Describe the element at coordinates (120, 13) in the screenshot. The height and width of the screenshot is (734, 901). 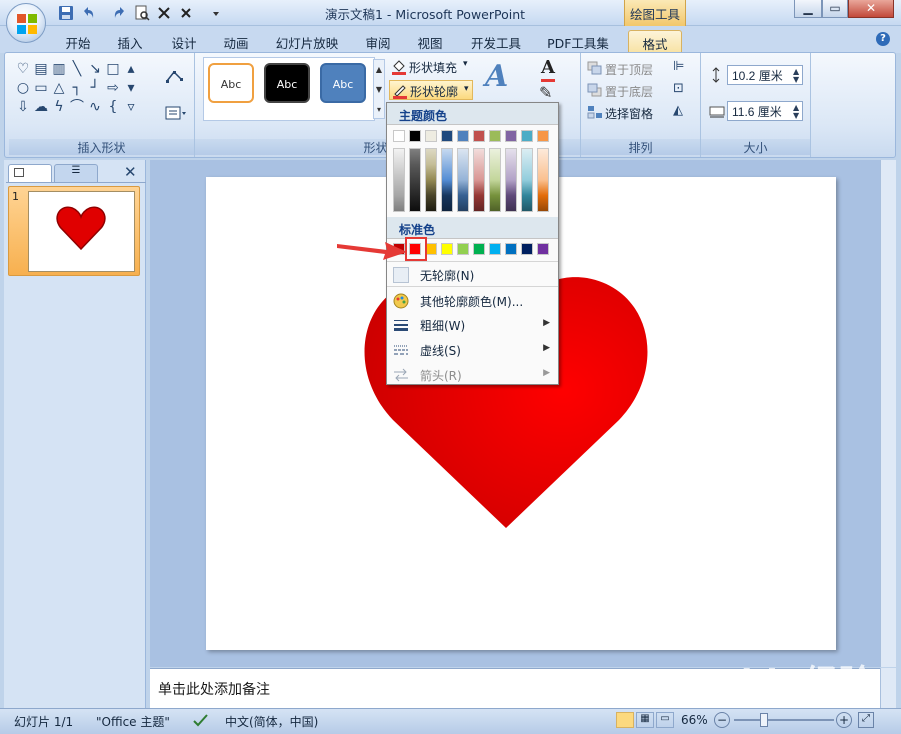
I see `redo-icon` at that location.